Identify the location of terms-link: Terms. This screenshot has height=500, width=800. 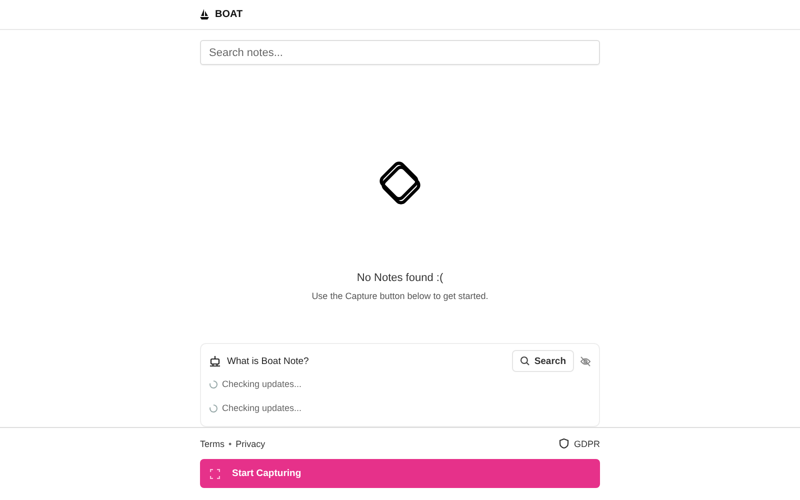
(212, 443).